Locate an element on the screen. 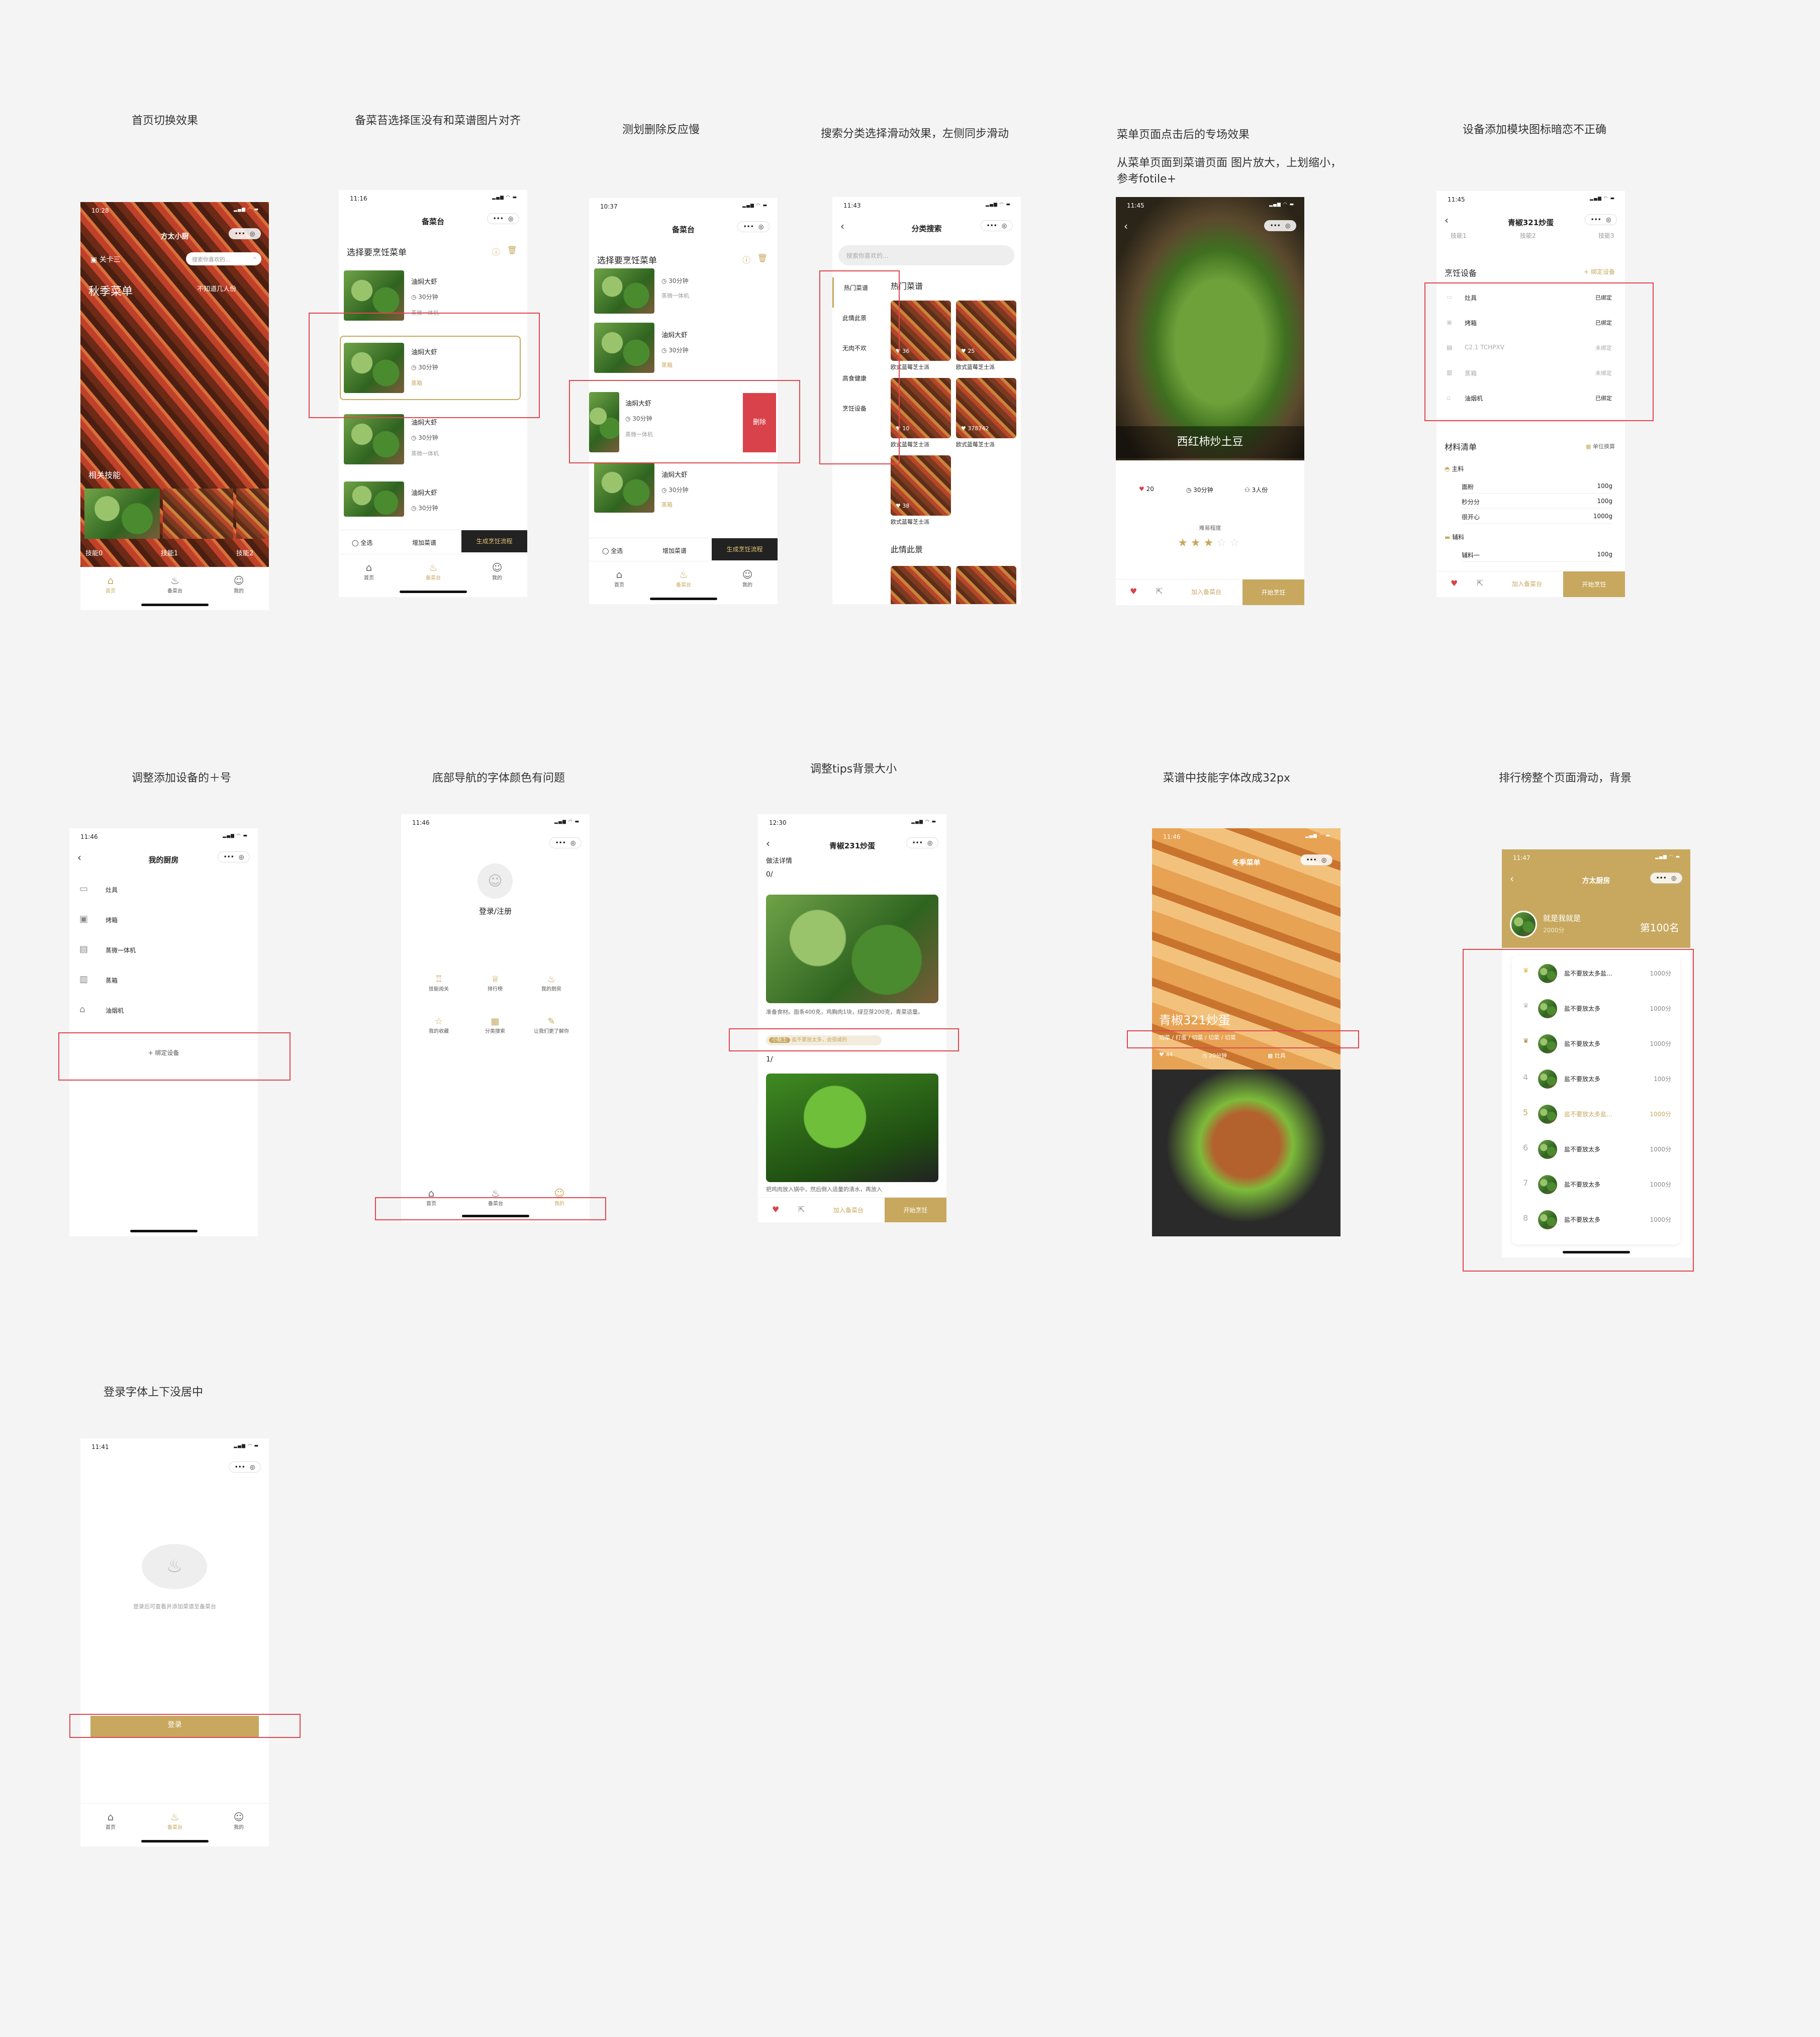  device-row: ⌂ 油烟机 is located at coordinates (163, 1011).